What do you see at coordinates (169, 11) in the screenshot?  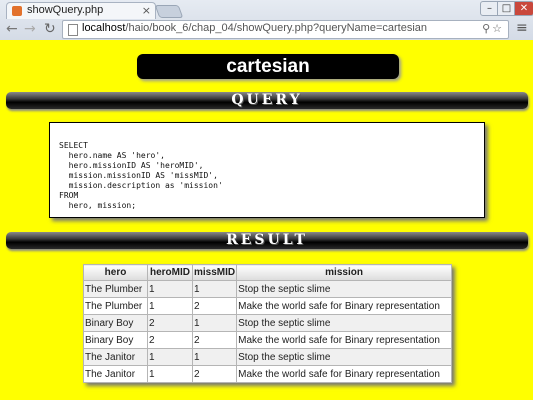 I see `new-tab-button` at bounding box center [169, 11].